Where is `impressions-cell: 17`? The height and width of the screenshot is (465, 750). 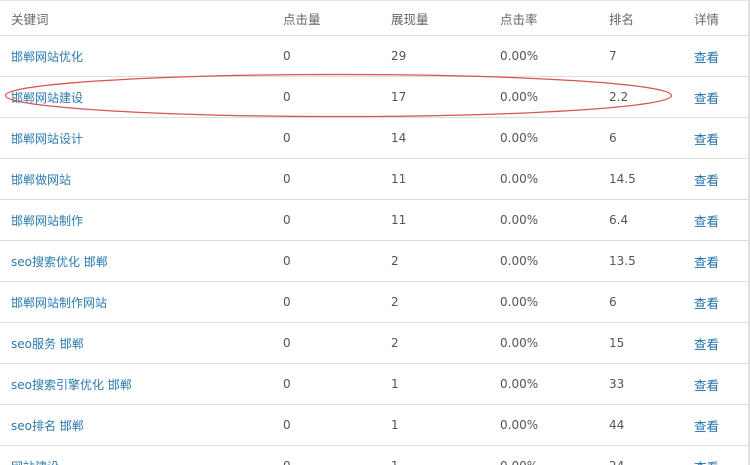
impressions-cell: 17 is located at coordinates (398, 97).